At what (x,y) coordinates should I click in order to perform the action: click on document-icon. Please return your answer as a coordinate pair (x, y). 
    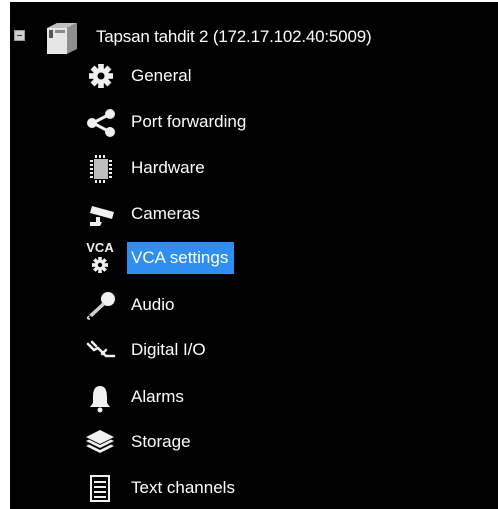
    Looking at the image, I should click on (100, 488).